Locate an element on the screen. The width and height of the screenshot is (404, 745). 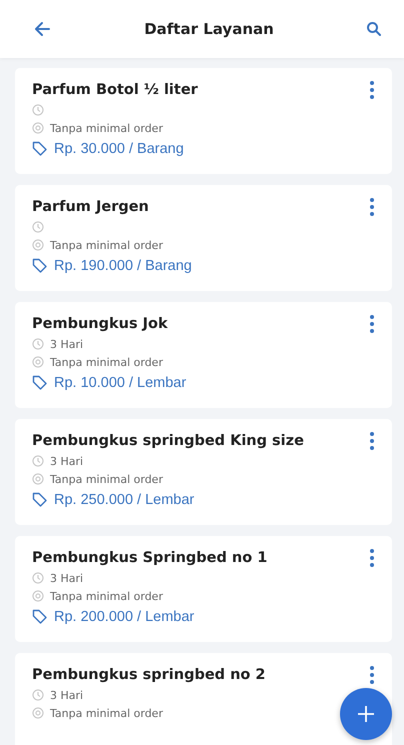
price-text: Rp. 30.000 / Barang is located at coordinates (119, 149).